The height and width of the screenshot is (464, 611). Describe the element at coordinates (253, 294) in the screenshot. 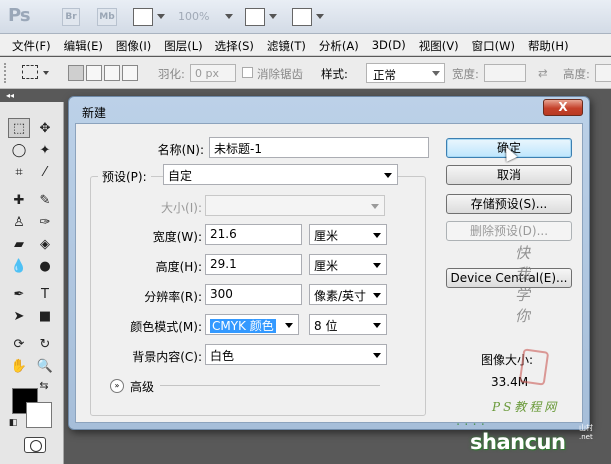

I see `resolution-input: 300` at that location.